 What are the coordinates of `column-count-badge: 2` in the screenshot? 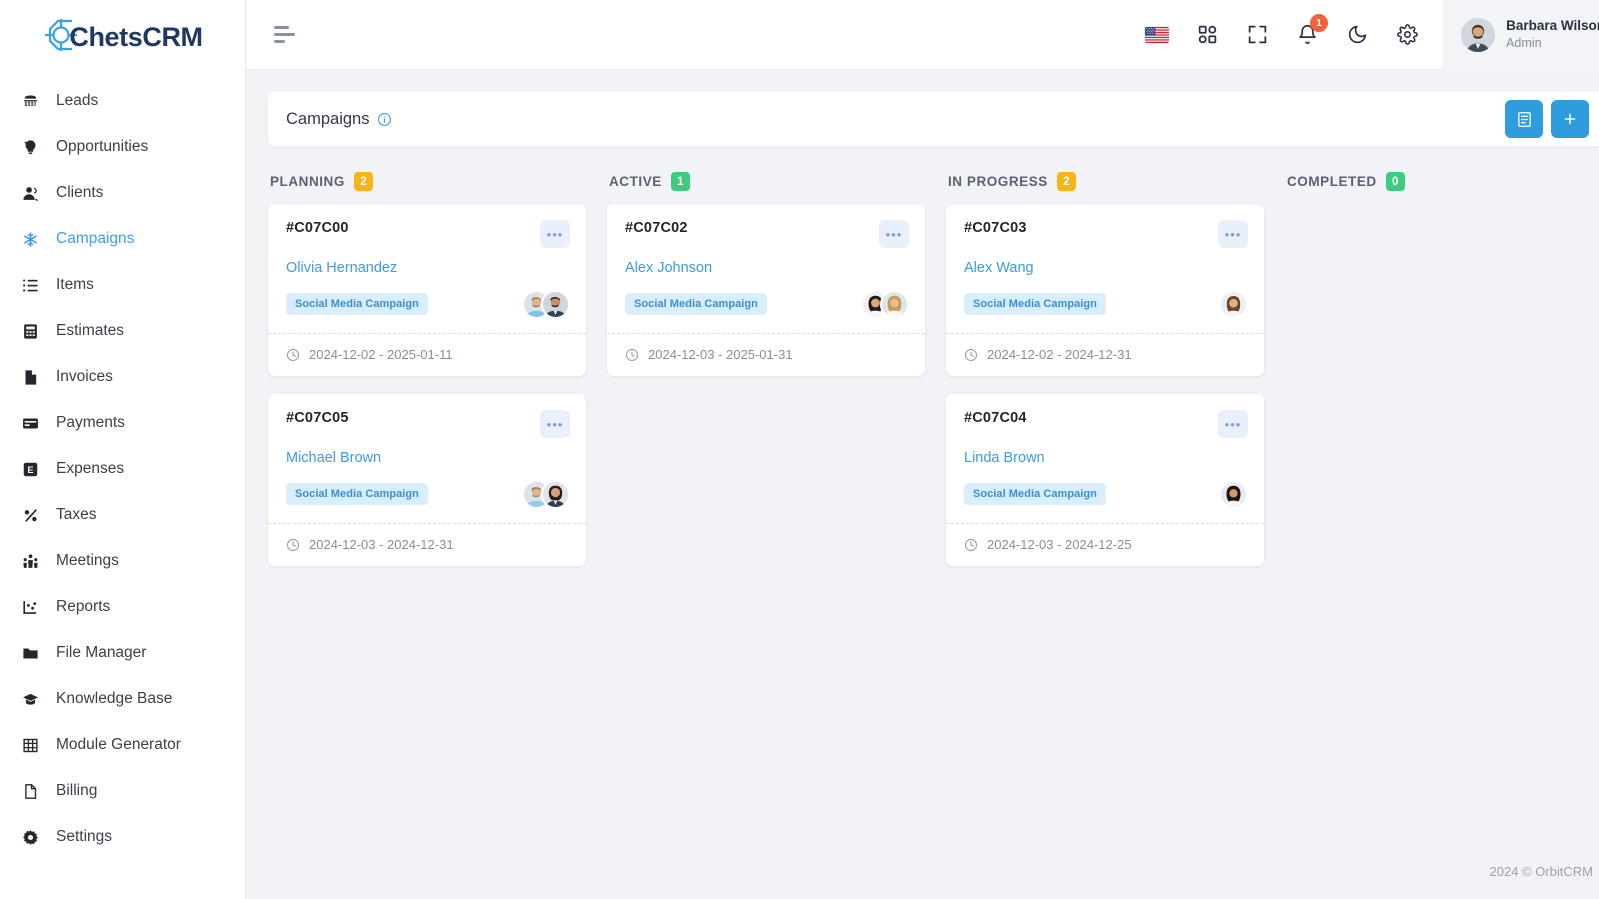 It's located at (1066, 181).